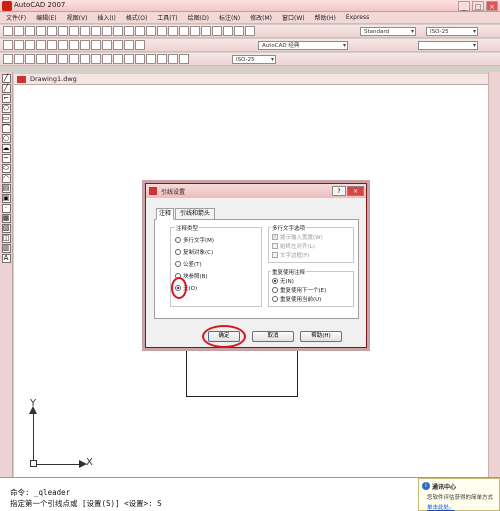  I want to click on previous-layer-icon, so click(85, 45).